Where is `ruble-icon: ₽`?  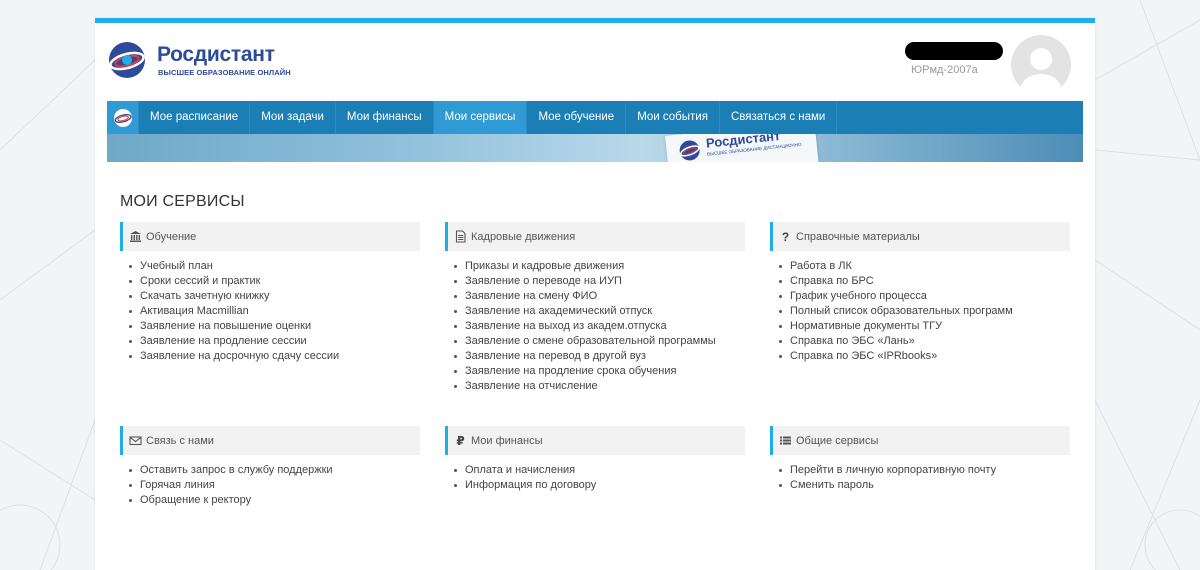 ruble-icon: ₽ is located at coordinates (460, 440).